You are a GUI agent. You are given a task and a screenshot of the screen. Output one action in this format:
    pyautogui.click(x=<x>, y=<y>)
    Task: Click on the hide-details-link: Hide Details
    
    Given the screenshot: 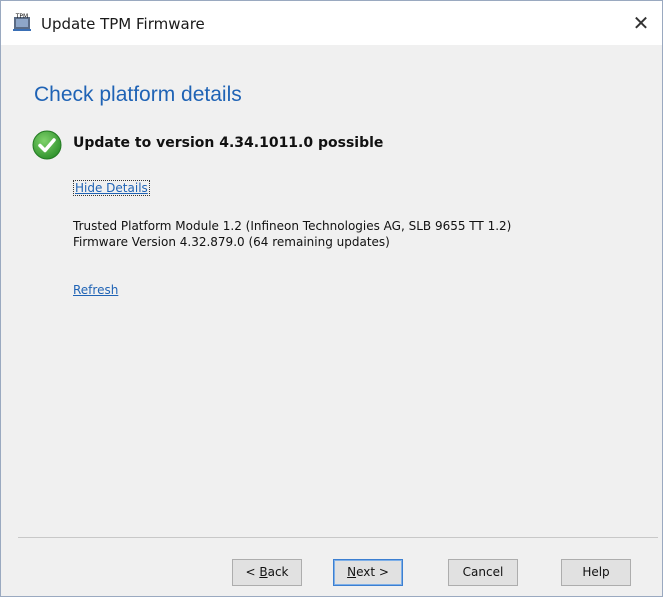 What is the action you would take?
    pyautogui.click(x=111, y=188)
    